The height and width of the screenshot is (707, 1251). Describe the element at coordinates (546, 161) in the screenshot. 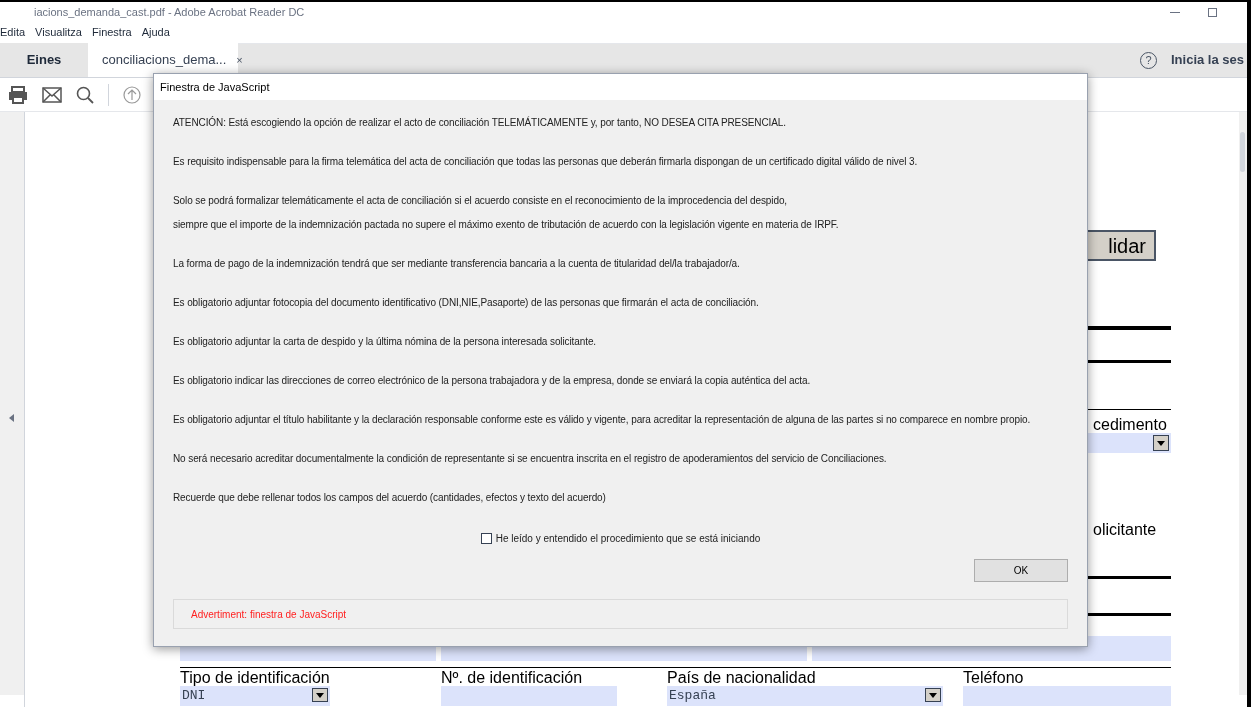

I see `message-text: Es requisito indispensable para la firma telemática del acta de conciliación que todas las personas que deberán firmarla dispongan de un certificado digital válido de nivel 3.` at that location.